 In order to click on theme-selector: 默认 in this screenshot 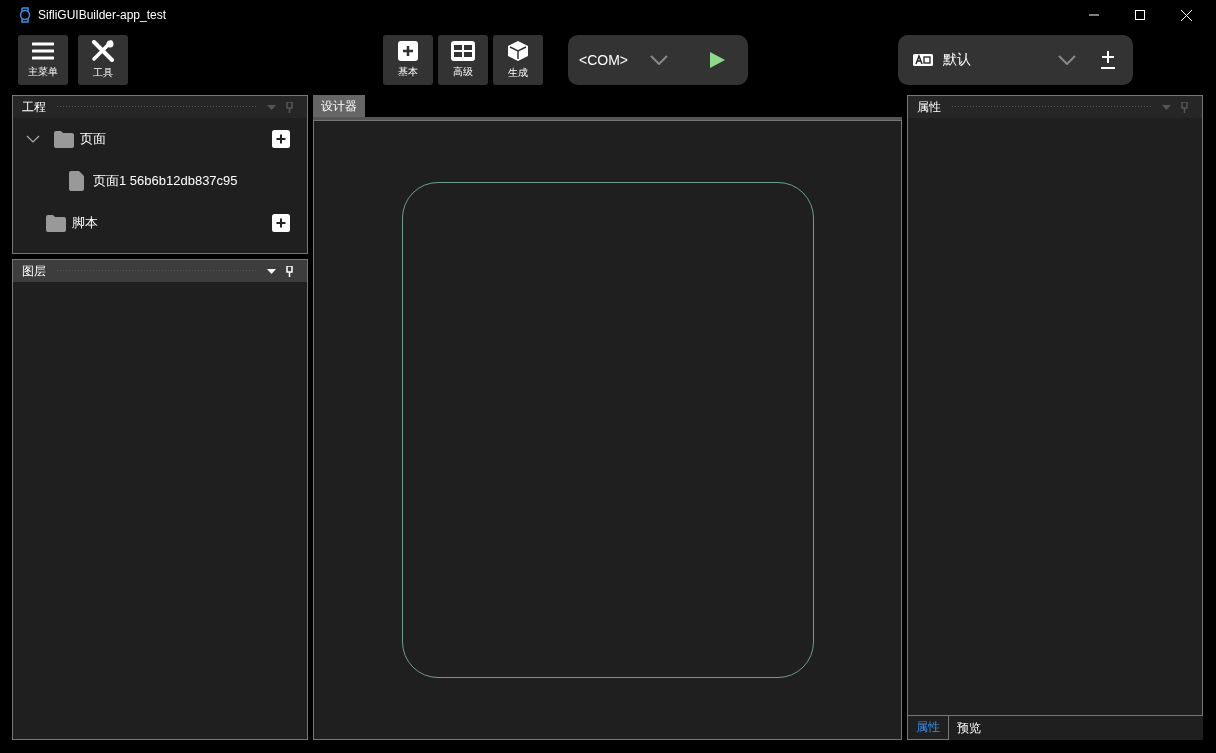, I will do `click(1015, 59)`.